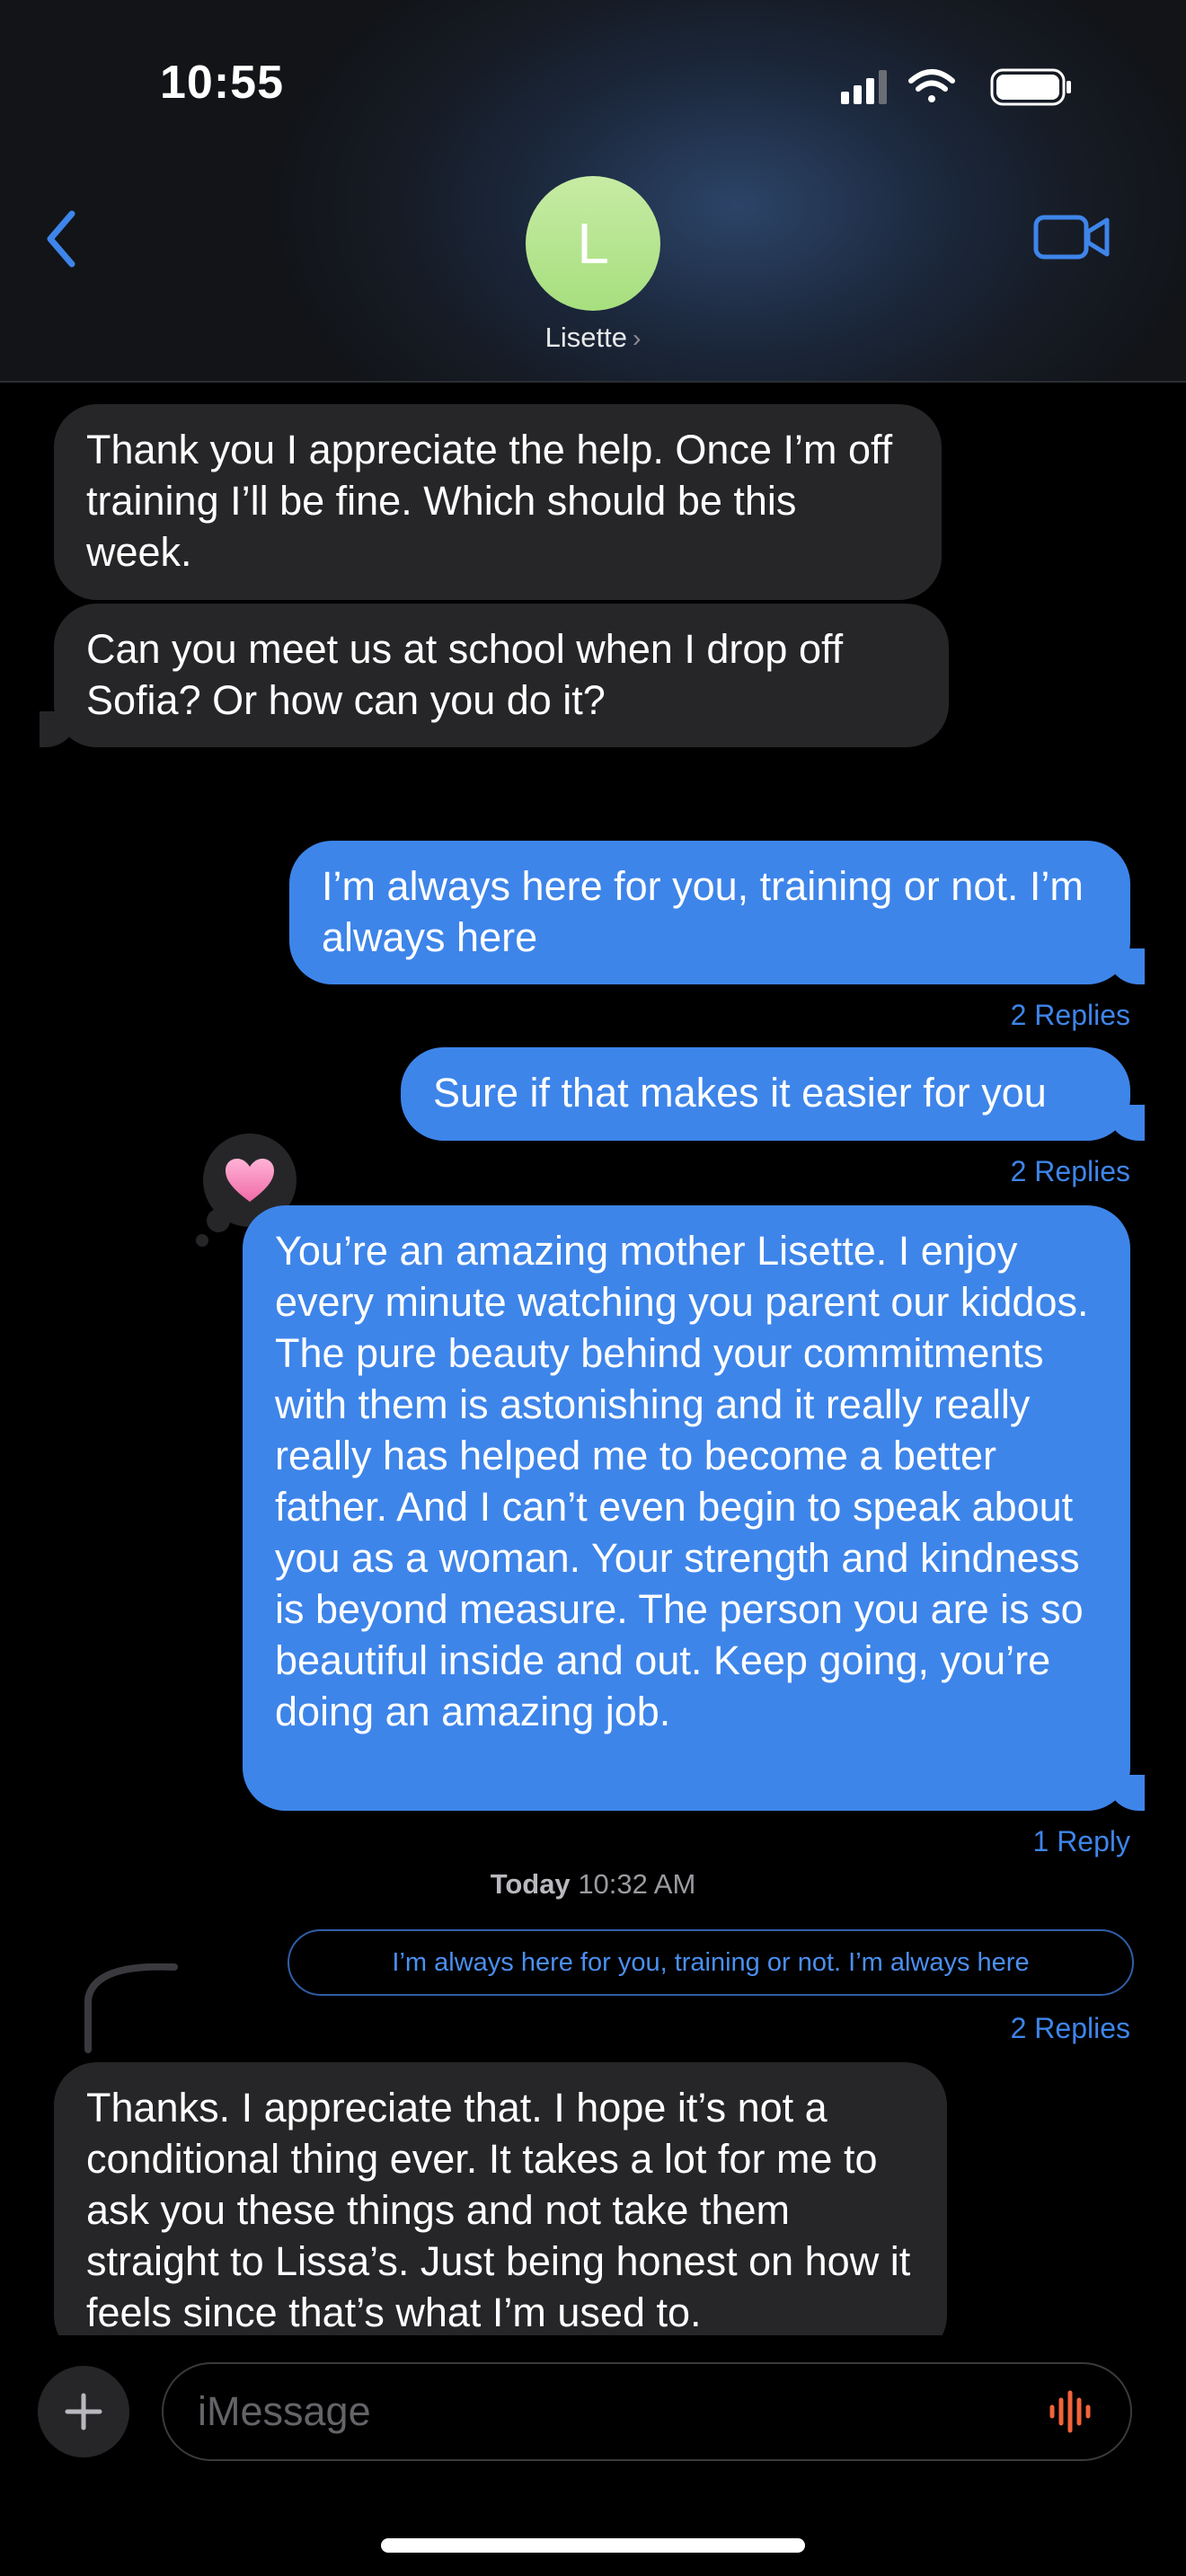  Describe the element at coordinates (284, 2411) in the screenshot. I see `input-placeholder: iMessage` at that location.